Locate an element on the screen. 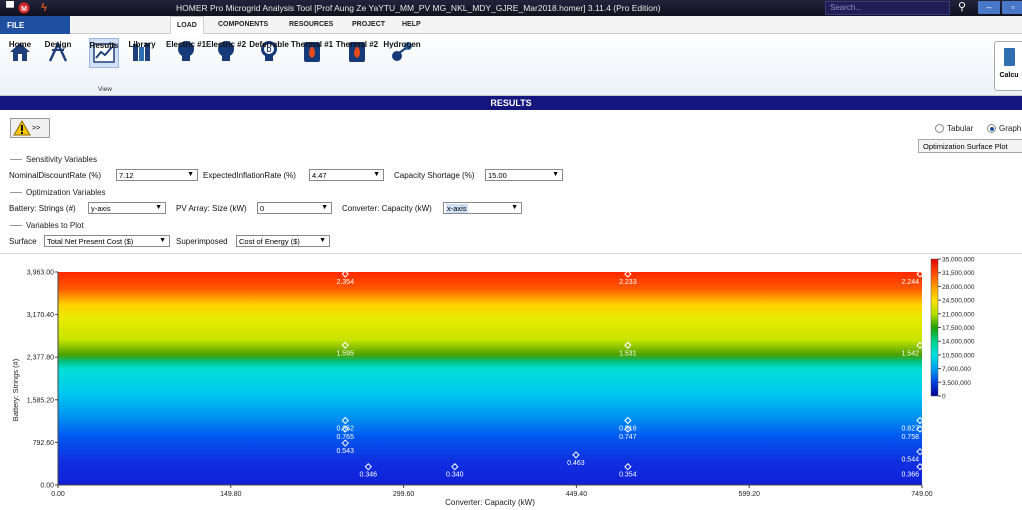  colorbar-tick-label: 31,500,000 is located at coordinates (958, 273).